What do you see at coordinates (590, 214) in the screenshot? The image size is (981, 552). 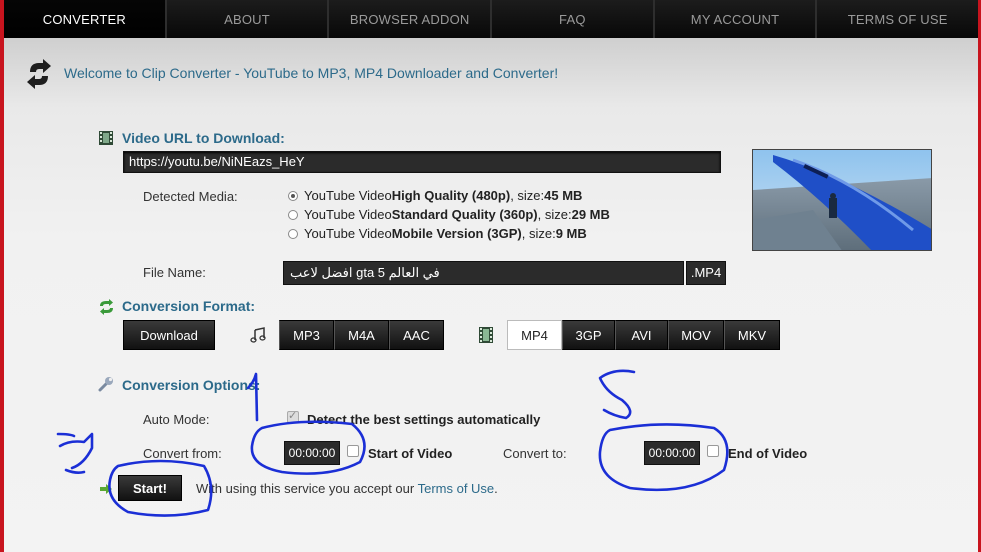 I see `option-size: 29 MB` at bounding box center [590, 214].